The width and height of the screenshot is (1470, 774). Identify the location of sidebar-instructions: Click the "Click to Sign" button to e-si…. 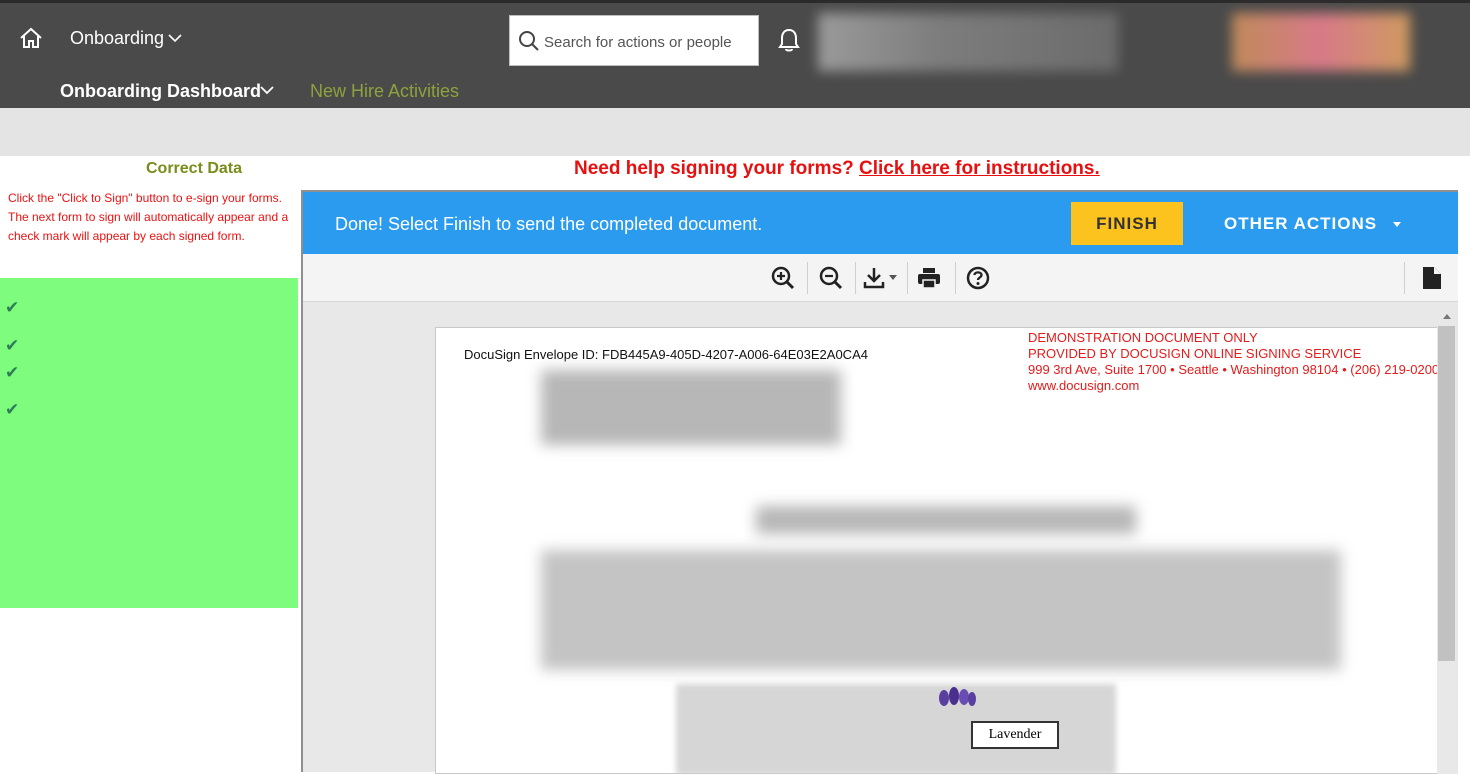
(150, 217).